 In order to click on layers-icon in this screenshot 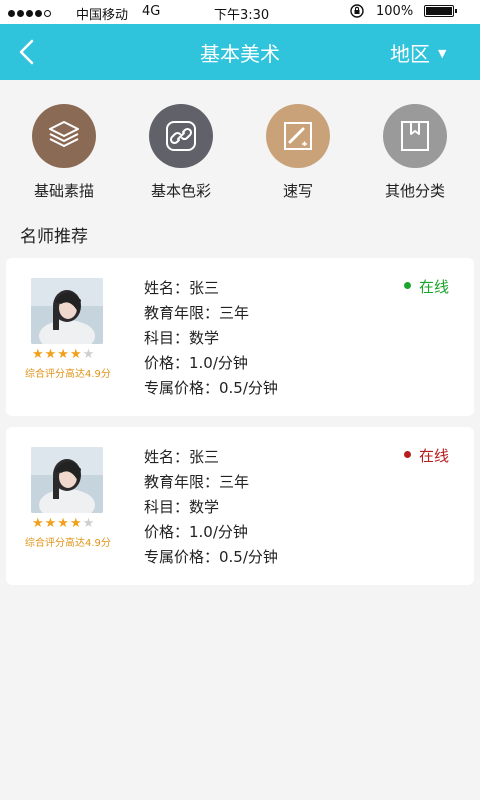, I will do `click(64, 134)`.